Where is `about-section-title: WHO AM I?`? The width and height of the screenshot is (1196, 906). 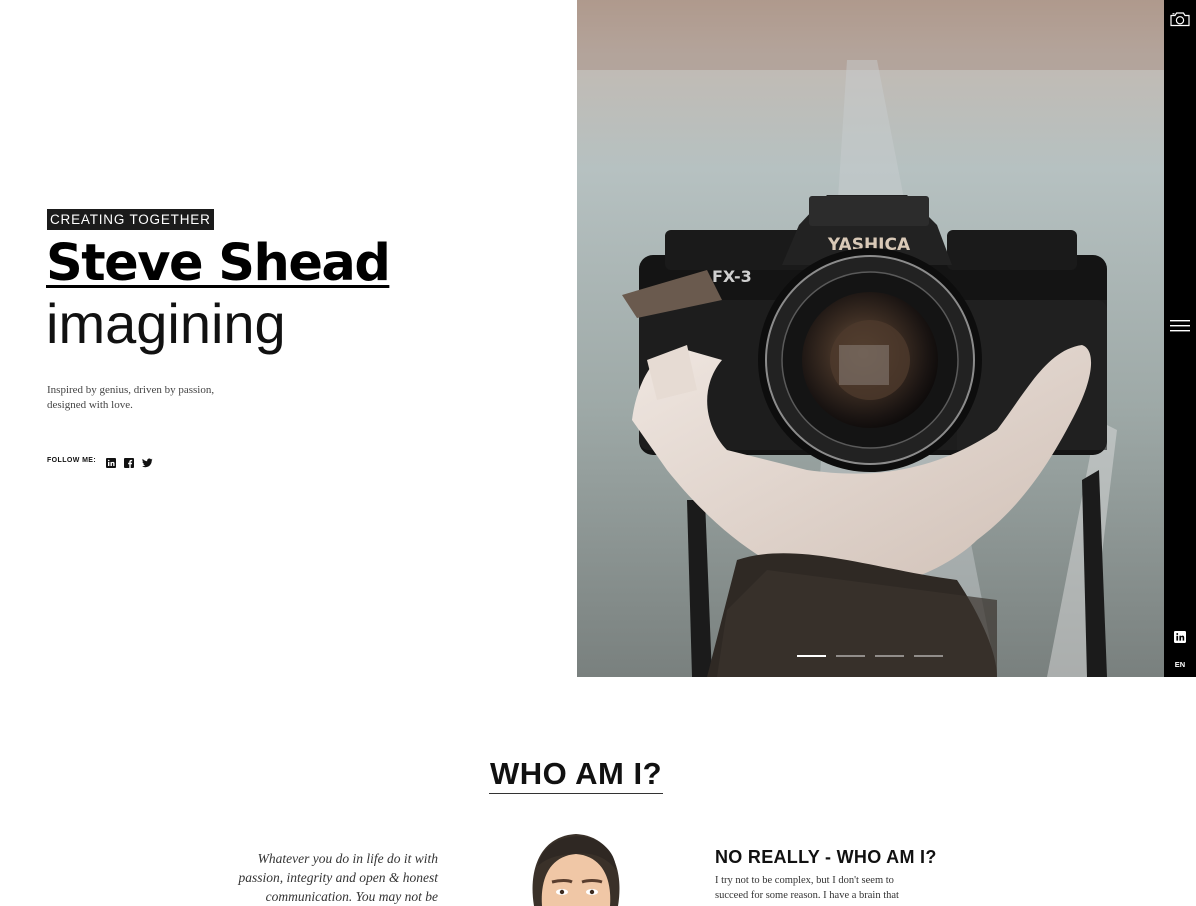
about-section-title: WHO AM I? is located at coordinates (576, 775).